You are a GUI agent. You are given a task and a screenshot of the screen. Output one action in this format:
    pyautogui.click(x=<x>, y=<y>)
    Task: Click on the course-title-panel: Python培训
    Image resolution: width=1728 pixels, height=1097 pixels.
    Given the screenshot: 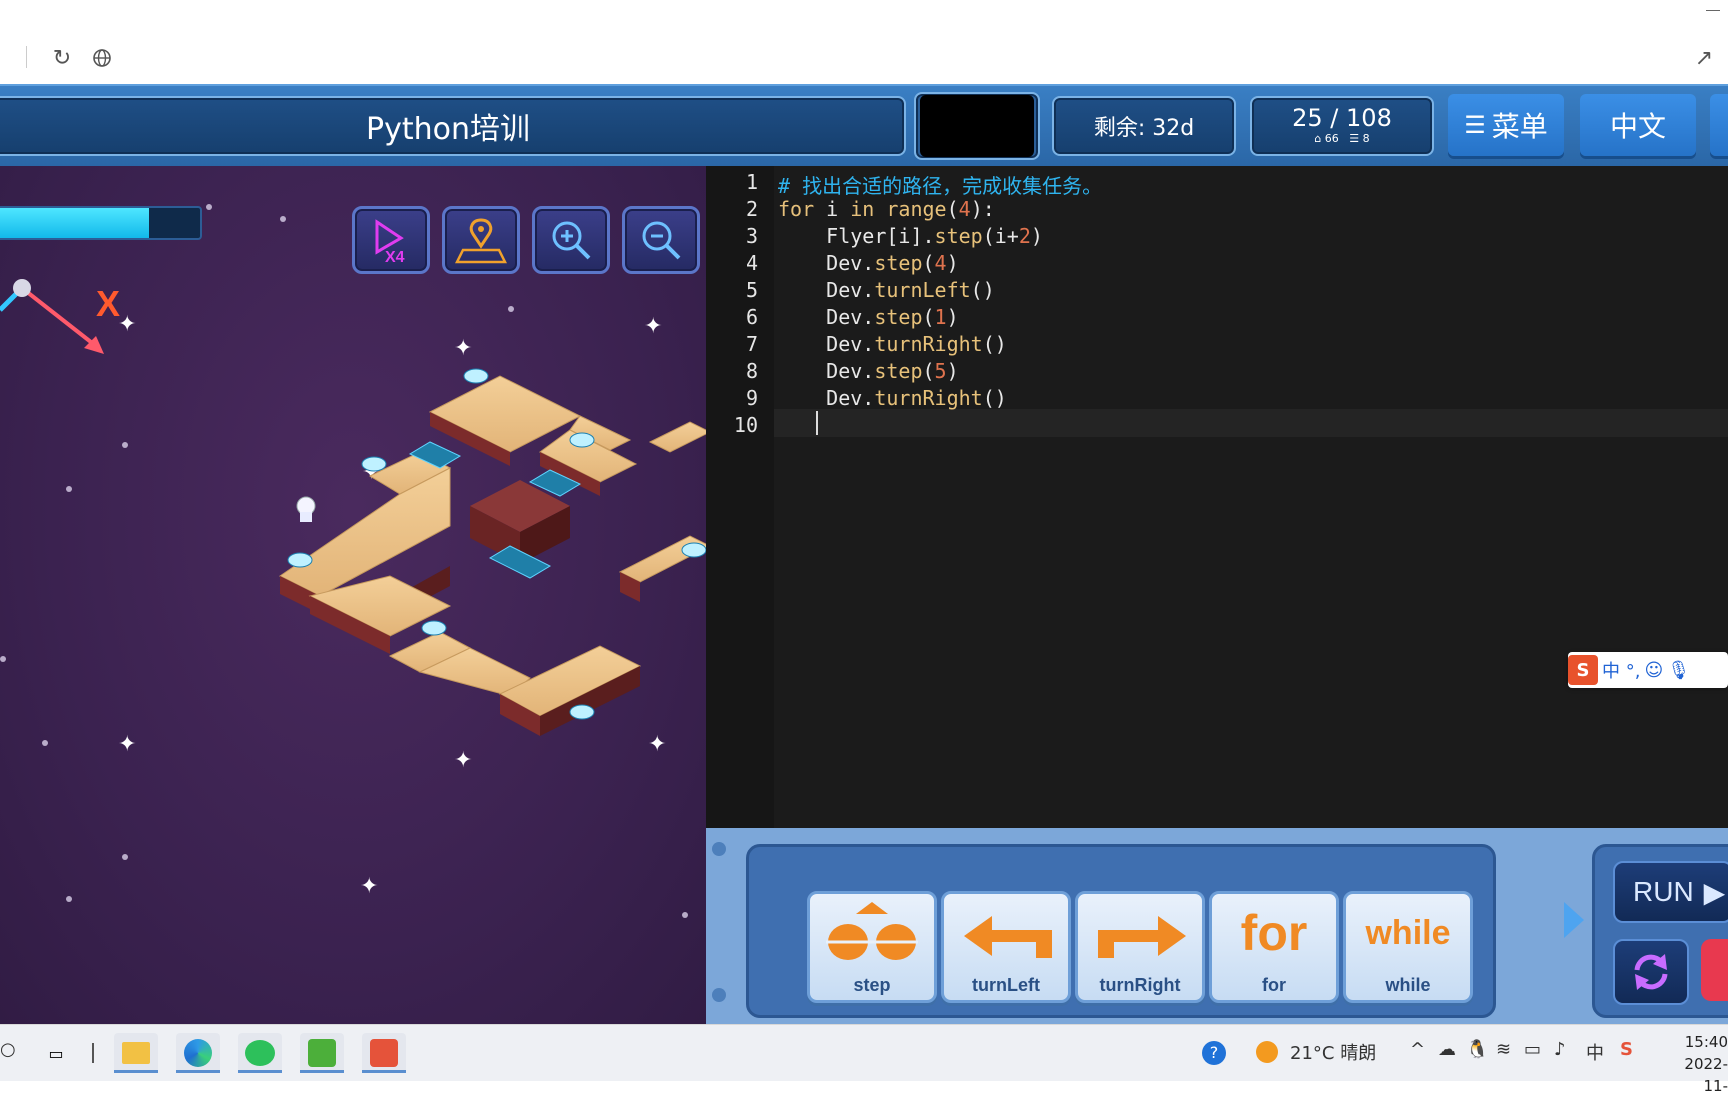 What is the action you would take?
    pyautogui.click(x=453, y=126)
    